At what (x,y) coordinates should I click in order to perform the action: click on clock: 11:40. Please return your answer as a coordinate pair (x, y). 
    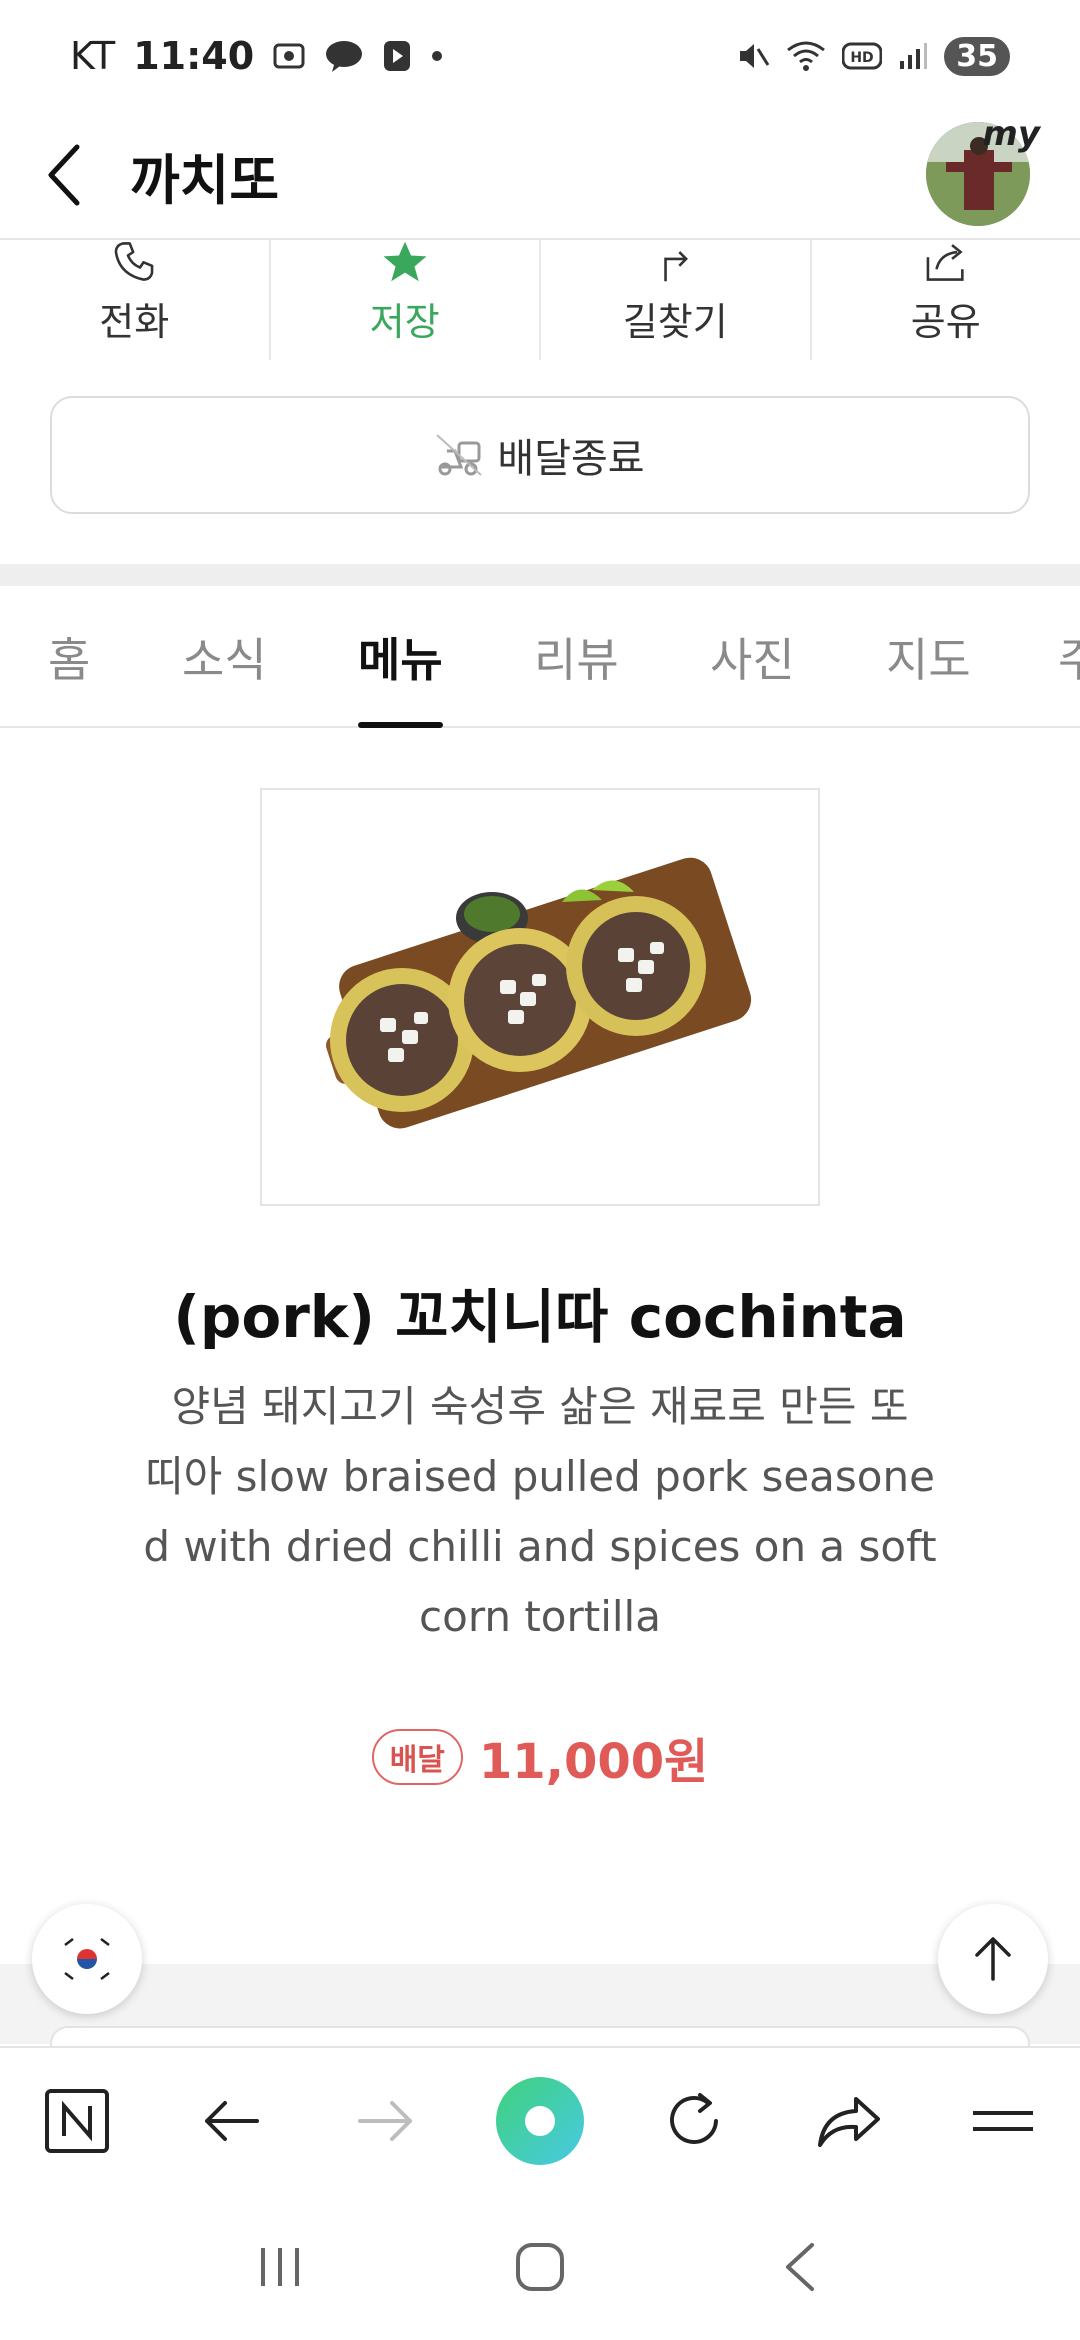
    Looking at the image, I should click on (194, 56).